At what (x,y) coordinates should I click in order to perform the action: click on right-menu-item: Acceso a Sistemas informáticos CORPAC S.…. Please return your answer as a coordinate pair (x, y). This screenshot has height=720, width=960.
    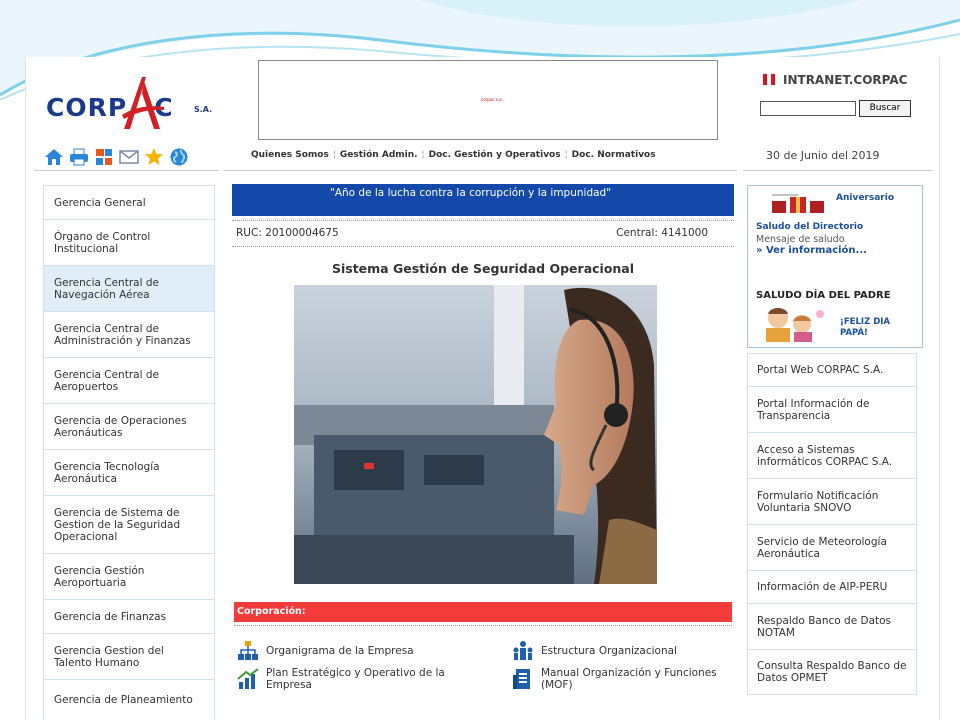
    Looking at the image, I should click on (832, 455).